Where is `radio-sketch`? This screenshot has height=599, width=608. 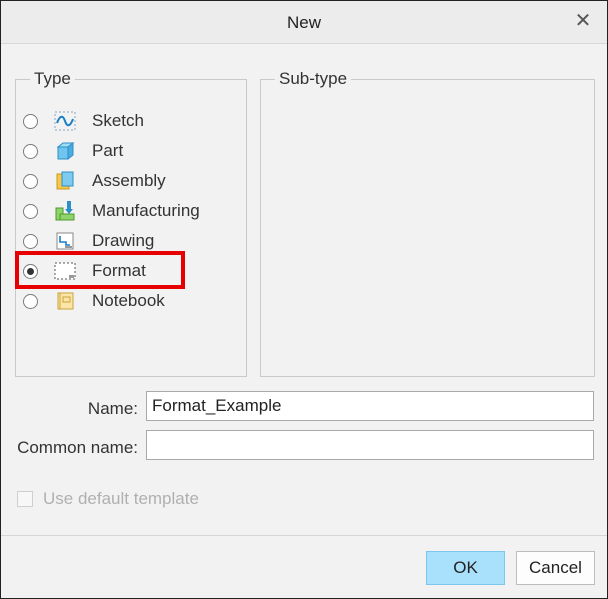 radio-sketch is located at coordinates (30, 121).